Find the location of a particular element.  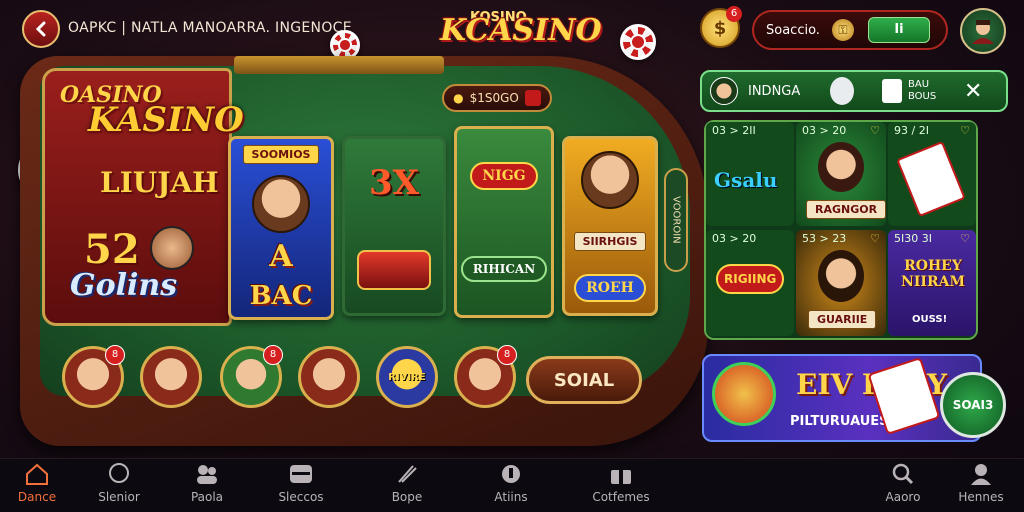

coin-icon: $ is located at coordinates (720, 28).